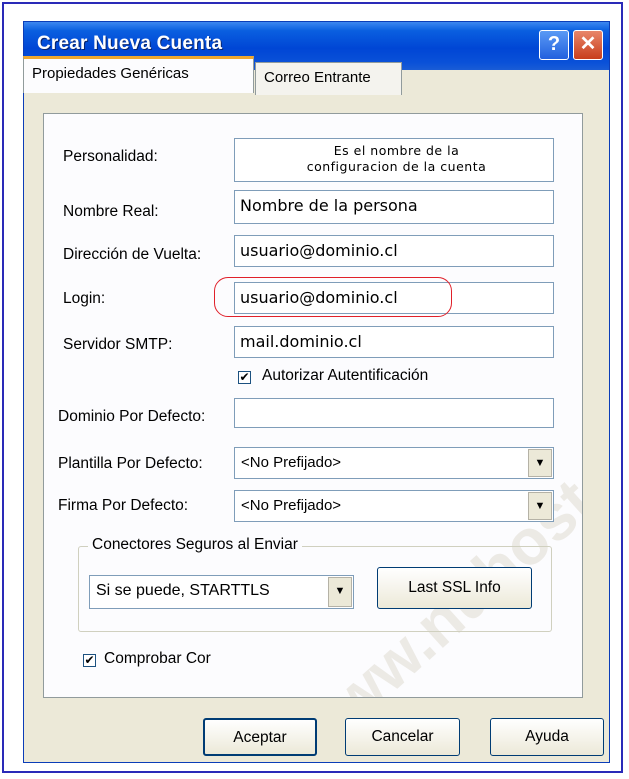 The image size is (629, 779). What do you see at coordinates (345, 376) in the screenshot?
I see `autorizar-label: Autorizar Autentificación` at bounding box center [345, 376].